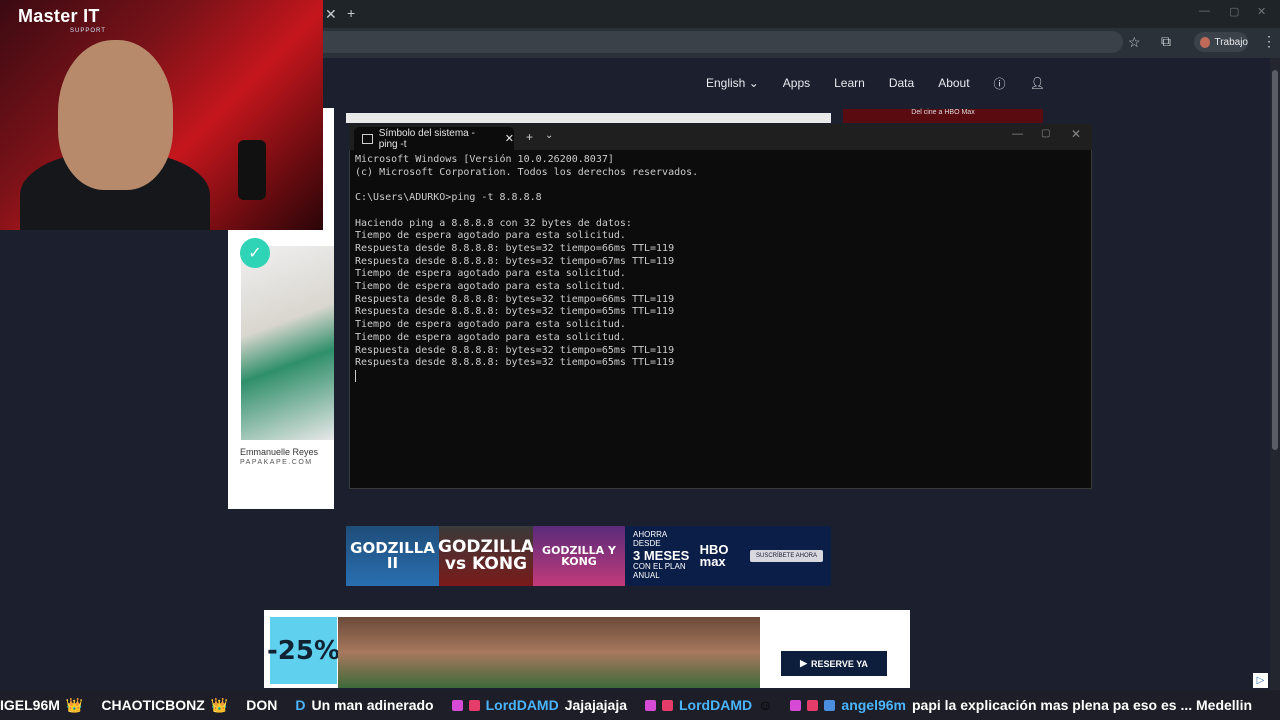 This screenshot has width=1280, height=720. Describe the element at coordinates (588, 118) in the screenshot. I see `ad-banner-top` at that location.